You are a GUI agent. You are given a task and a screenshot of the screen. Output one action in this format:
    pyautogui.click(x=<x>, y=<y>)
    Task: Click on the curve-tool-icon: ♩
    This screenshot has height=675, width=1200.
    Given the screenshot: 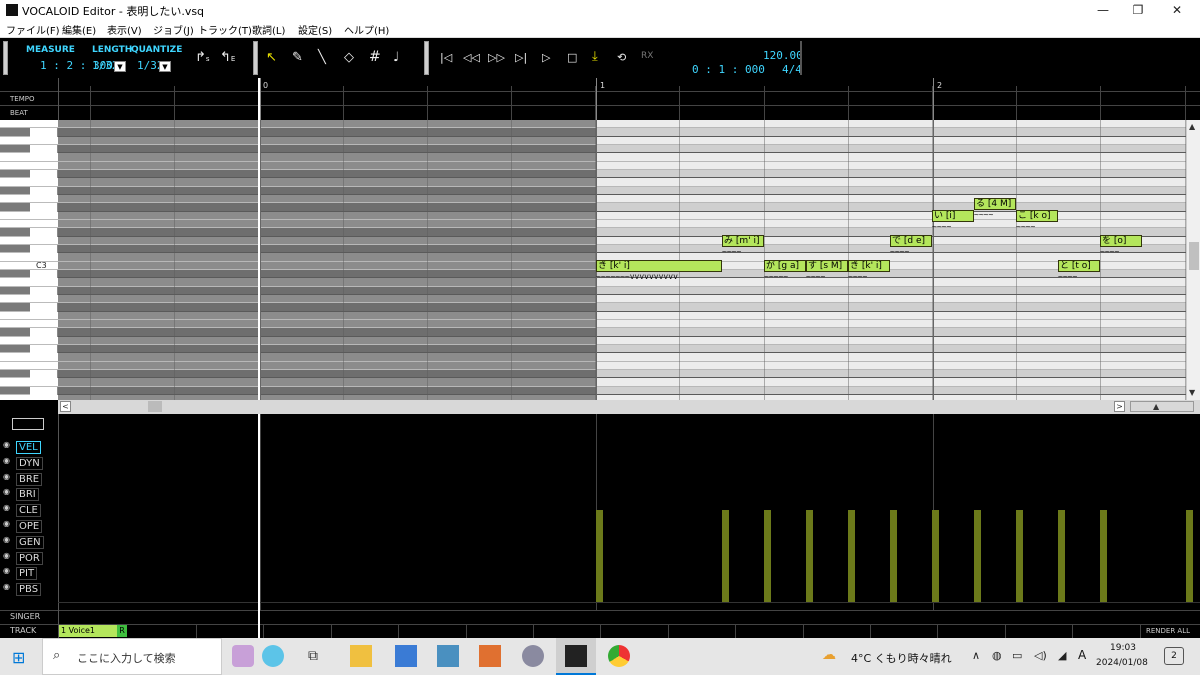 What is the action you would take?
    pyautogui.click(x=396, y=57)
    